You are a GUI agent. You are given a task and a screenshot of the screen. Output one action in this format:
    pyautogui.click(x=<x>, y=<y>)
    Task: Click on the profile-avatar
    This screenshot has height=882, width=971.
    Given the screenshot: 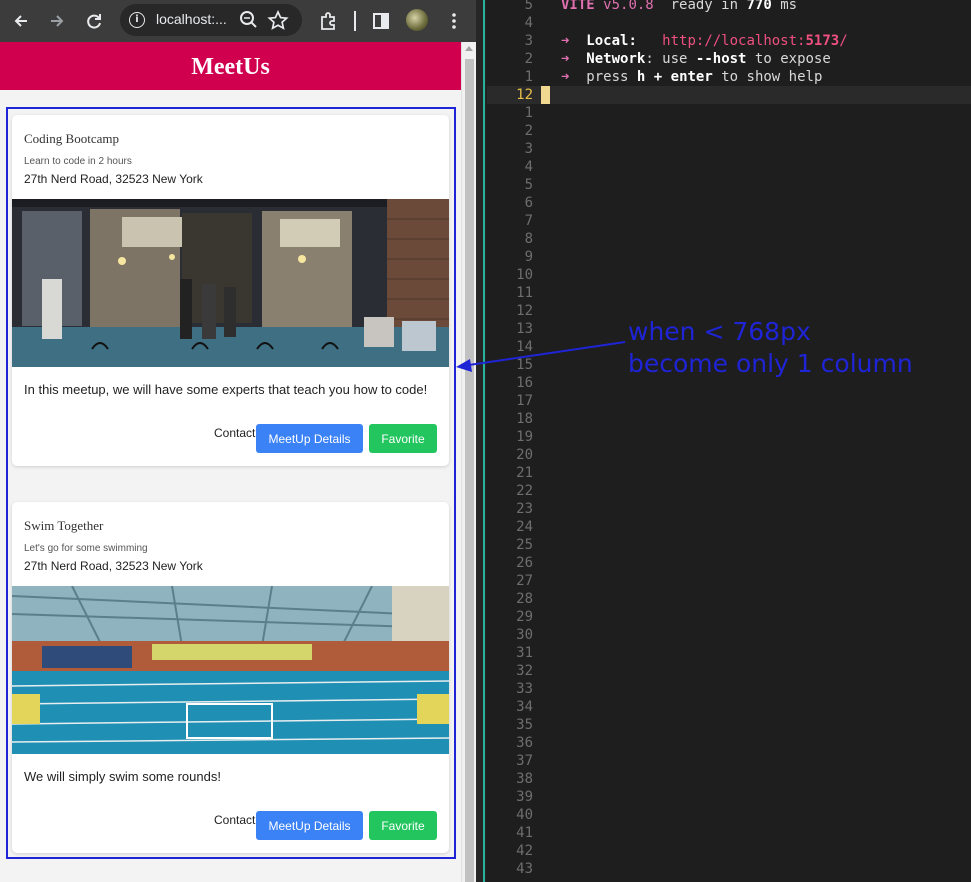 What is the action you would take?
    pyautogui.click(x=417, y=20)
    